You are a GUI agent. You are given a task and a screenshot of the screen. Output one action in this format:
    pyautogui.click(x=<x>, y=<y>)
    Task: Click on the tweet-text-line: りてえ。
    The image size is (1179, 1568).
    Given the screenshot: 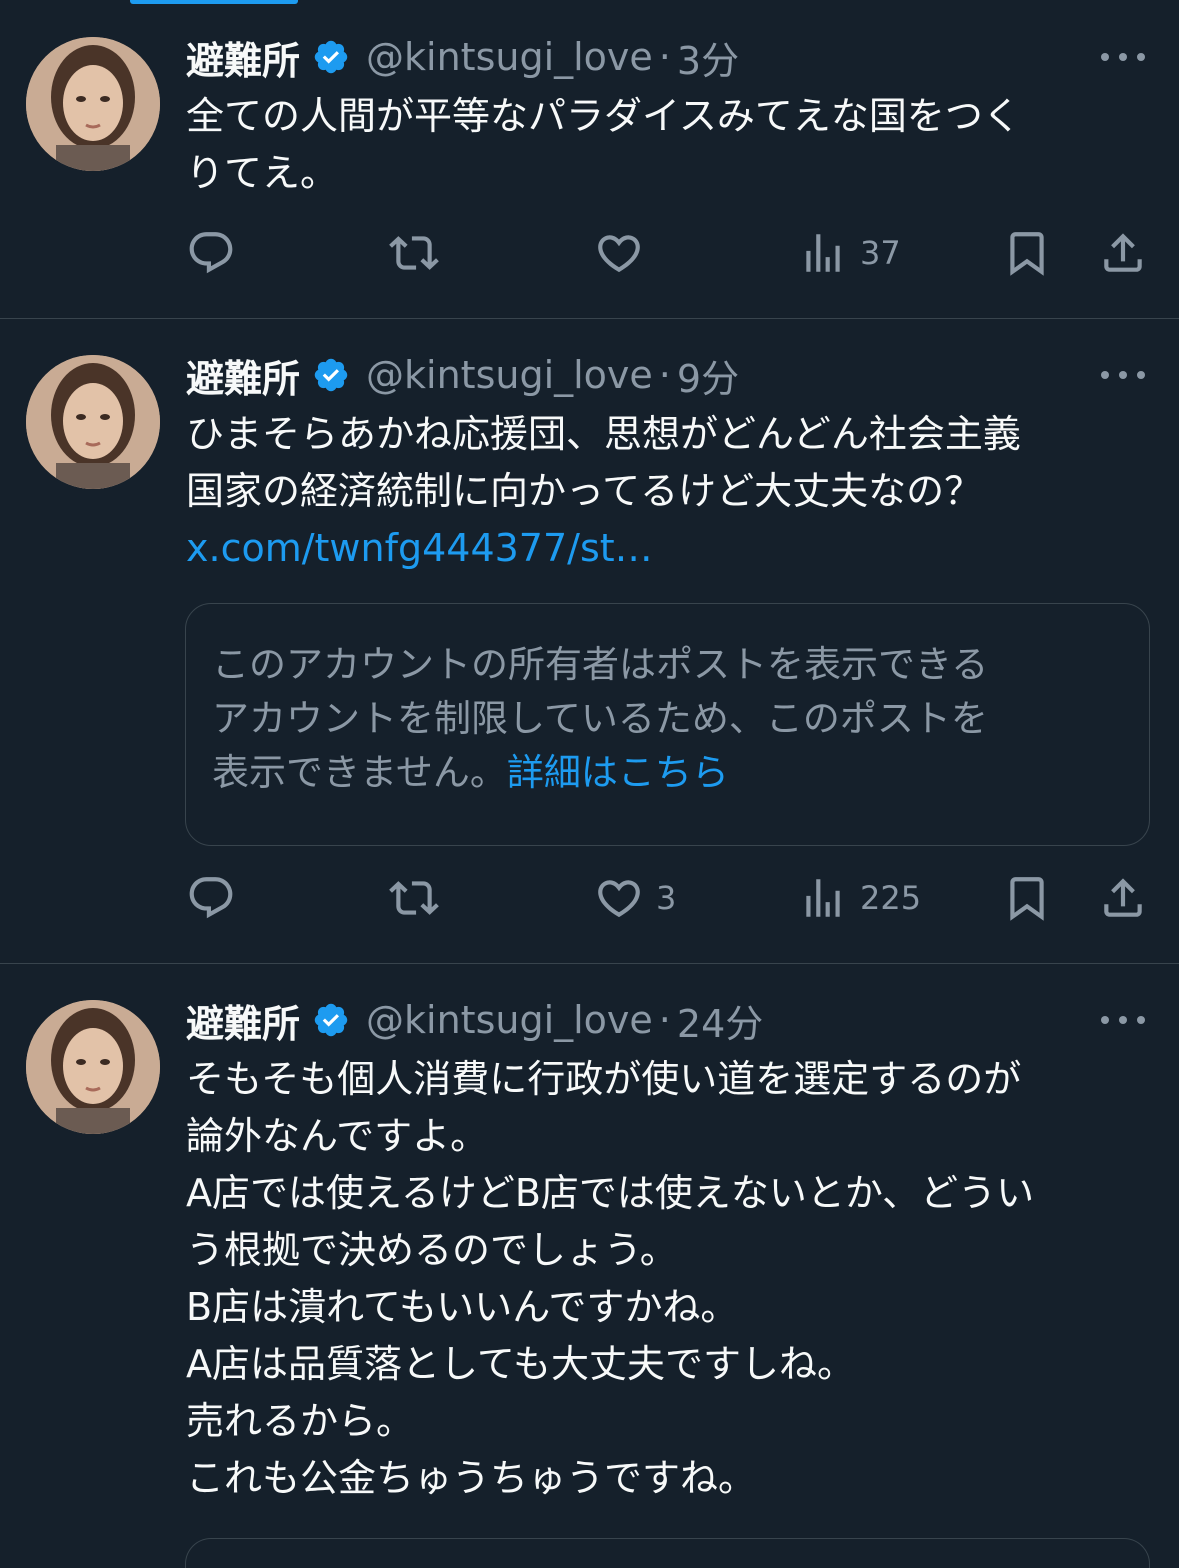 What is the action you would take?
    pyautogui.click(x=262, y=173)
    